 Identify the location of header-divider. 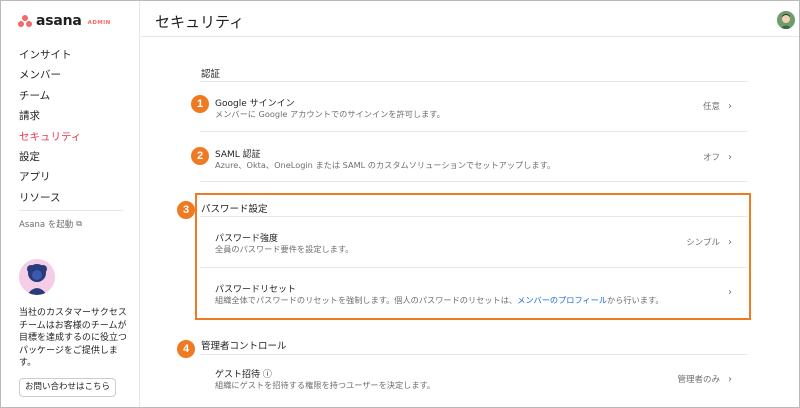
(470, 36).